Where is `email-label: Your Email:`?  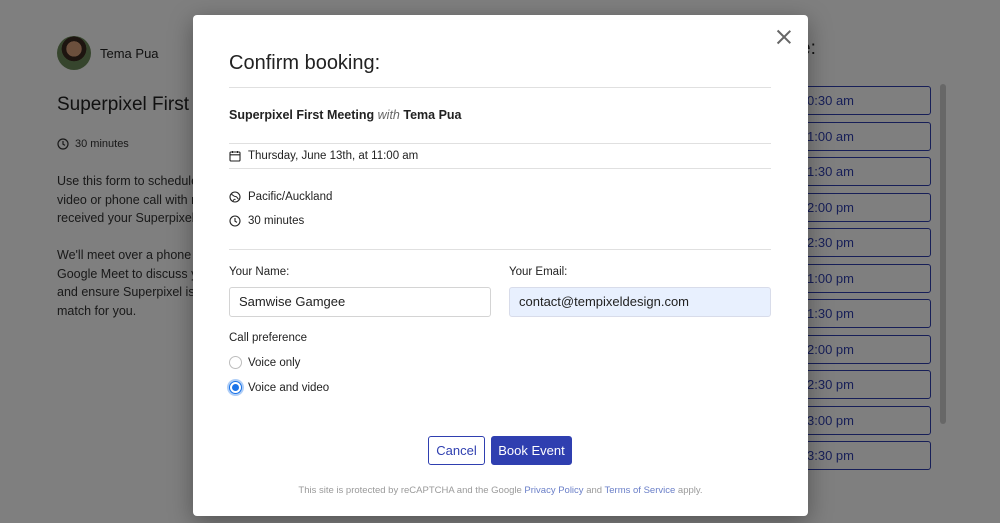 email-label: Your Email: is located at coordinates (538, 272).